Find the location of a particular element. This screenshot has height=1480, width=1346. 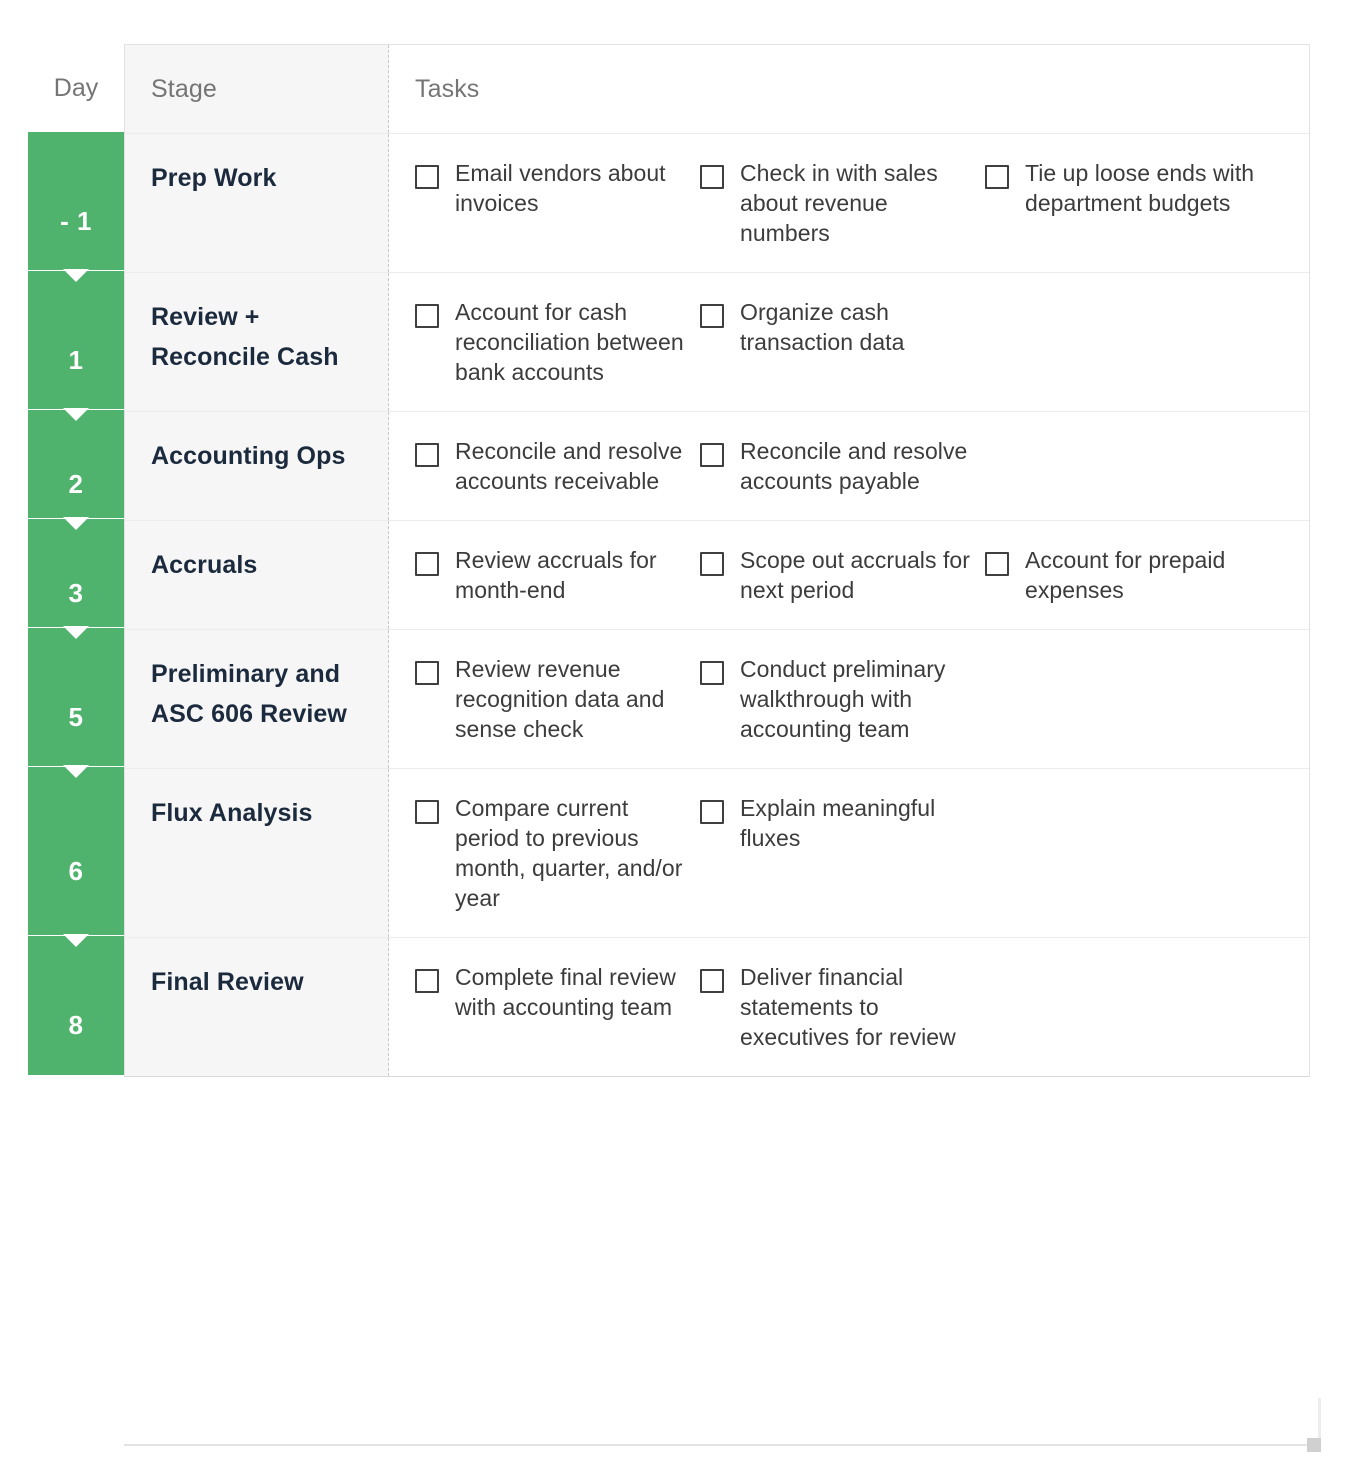

task-item: Email vendors about invoices is located at coordinates (557, 188).